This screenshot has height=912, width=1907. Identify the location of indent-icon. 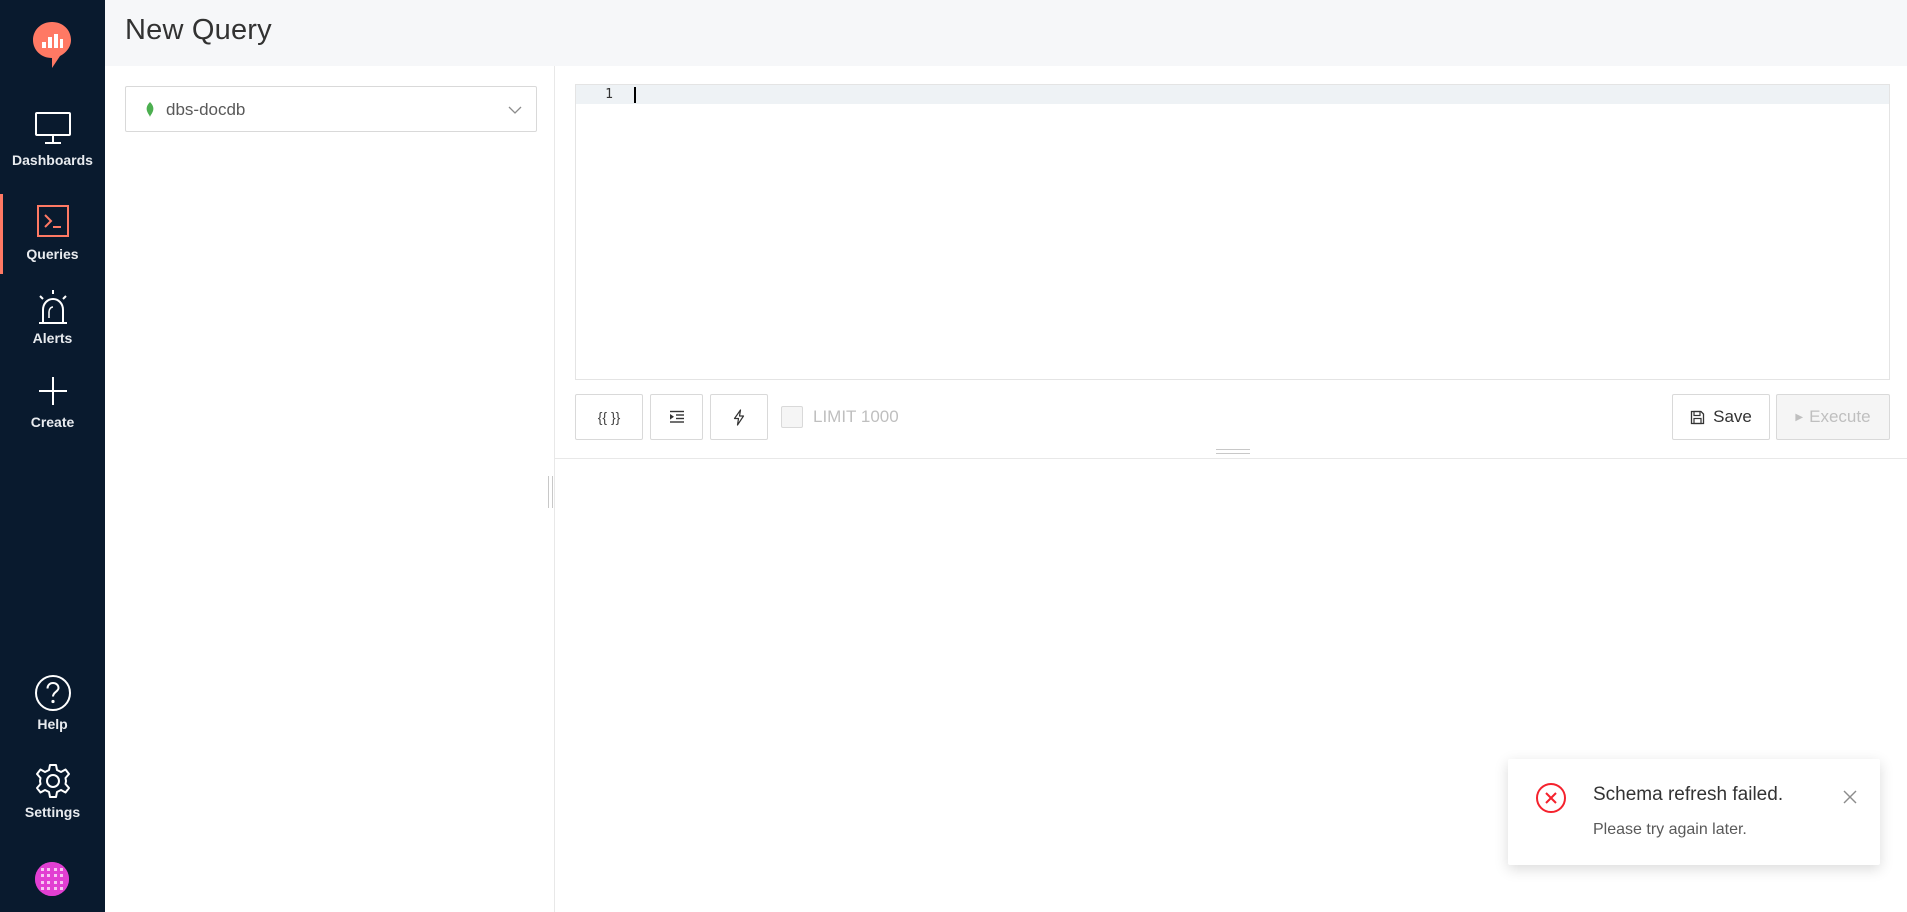
(676, 416).